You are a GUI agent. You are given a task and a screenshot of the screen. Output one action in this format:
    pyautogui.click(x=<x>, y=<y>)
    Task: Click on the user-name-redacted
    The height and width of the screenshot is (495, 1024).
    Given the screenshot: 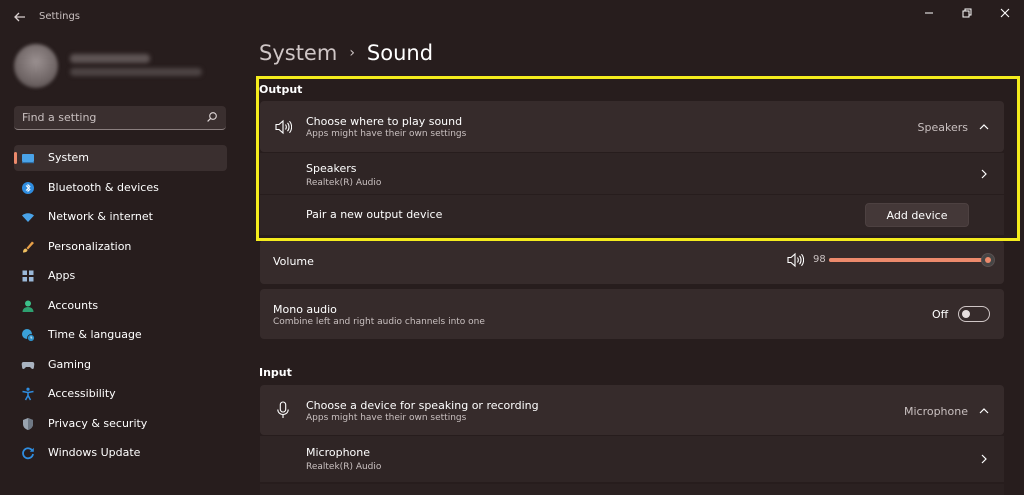 What is the action you would take?
    pyautogui.click(x=110, y=58)
    